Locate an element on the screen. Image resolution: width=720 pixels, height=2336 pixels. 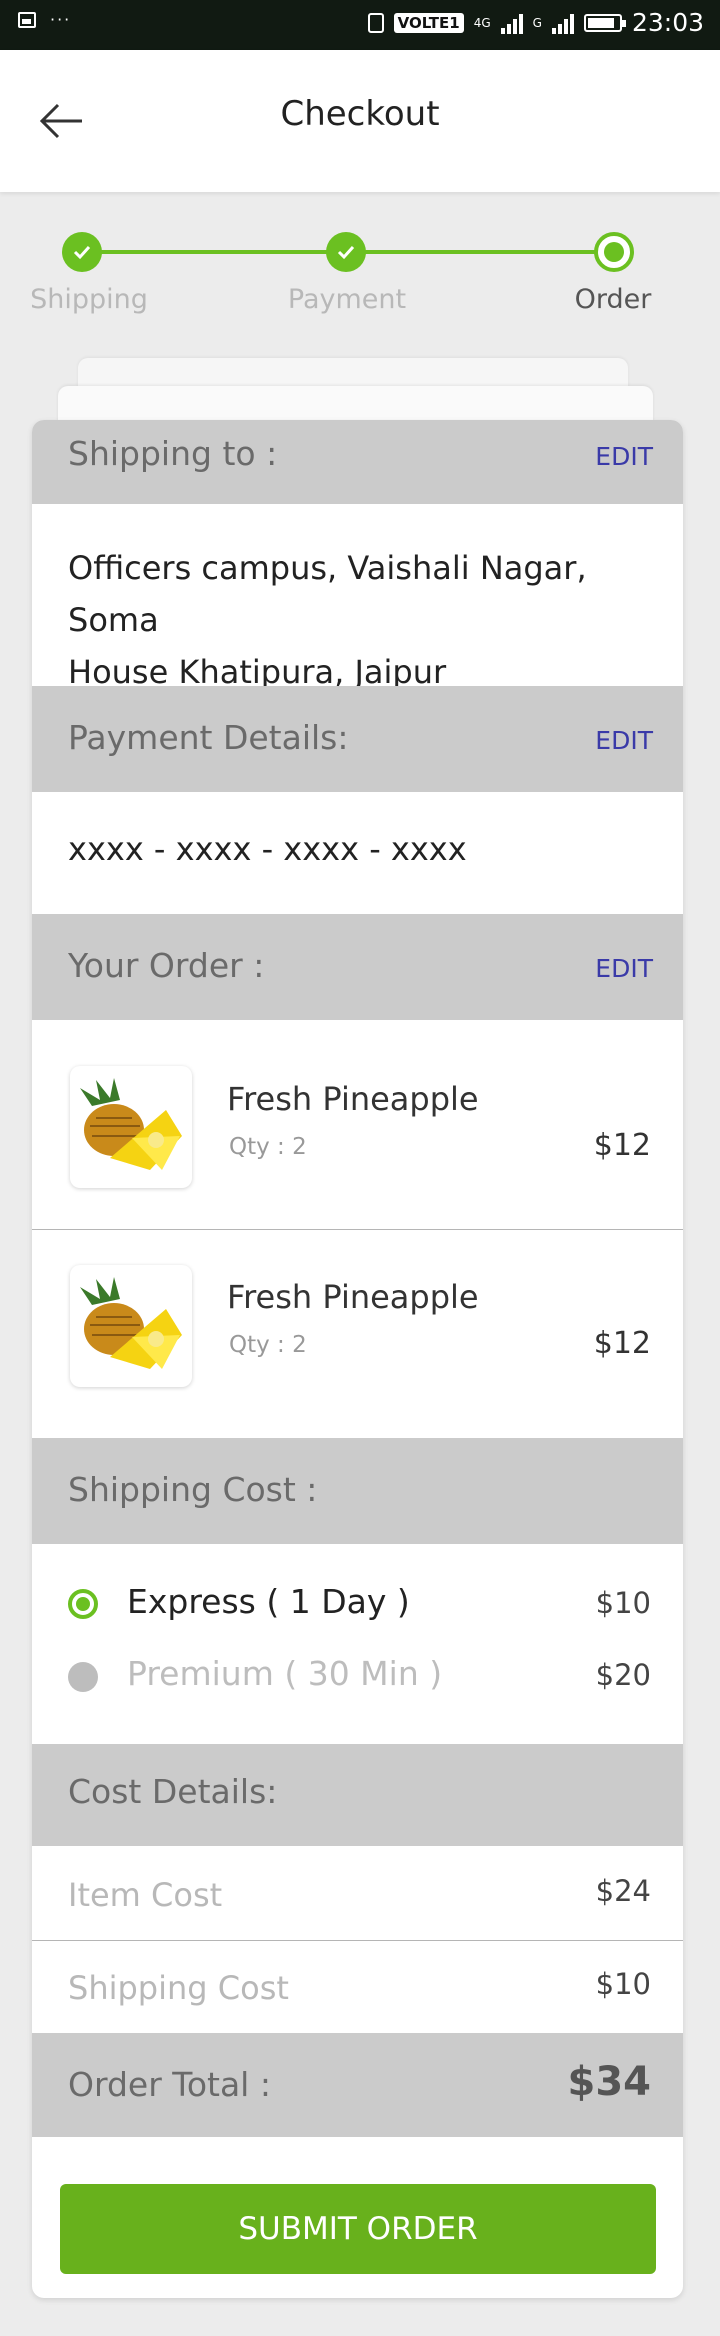
page-title: Checkout is located at coordinates (360, 114).